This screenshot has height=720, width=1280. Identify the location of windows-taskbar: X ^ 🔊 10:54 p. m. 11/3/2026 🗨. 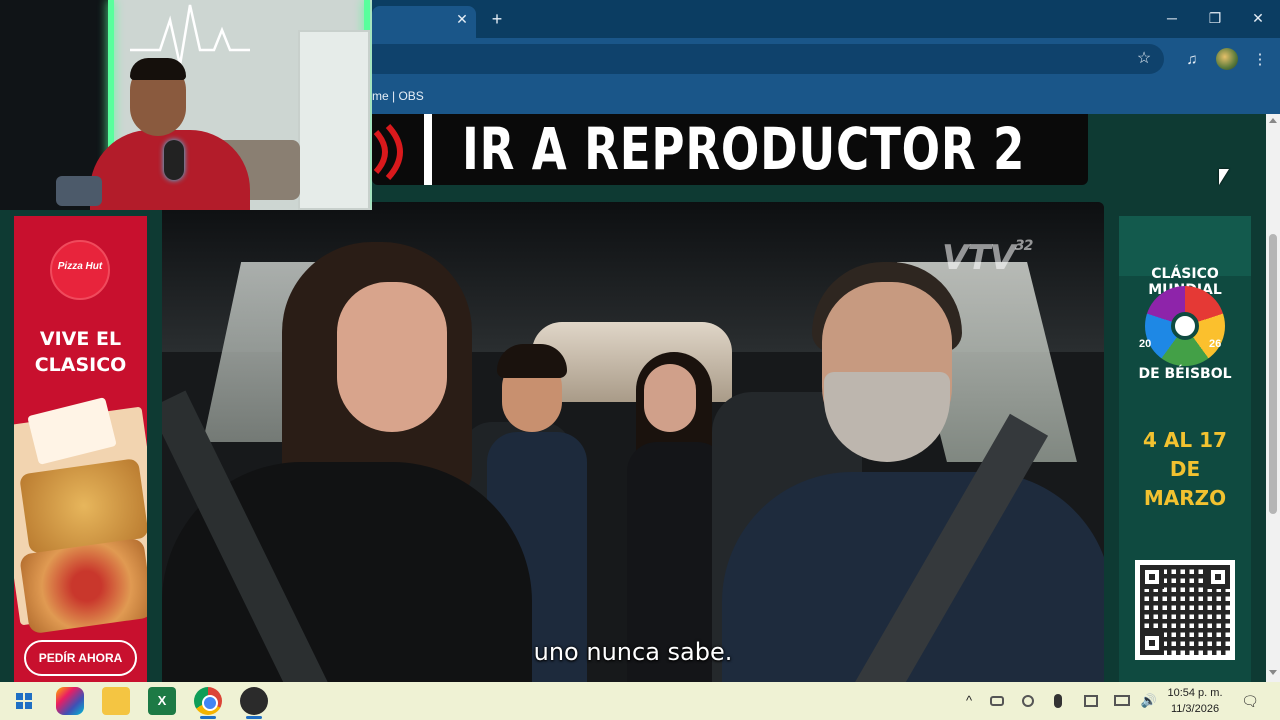
(640, 701).